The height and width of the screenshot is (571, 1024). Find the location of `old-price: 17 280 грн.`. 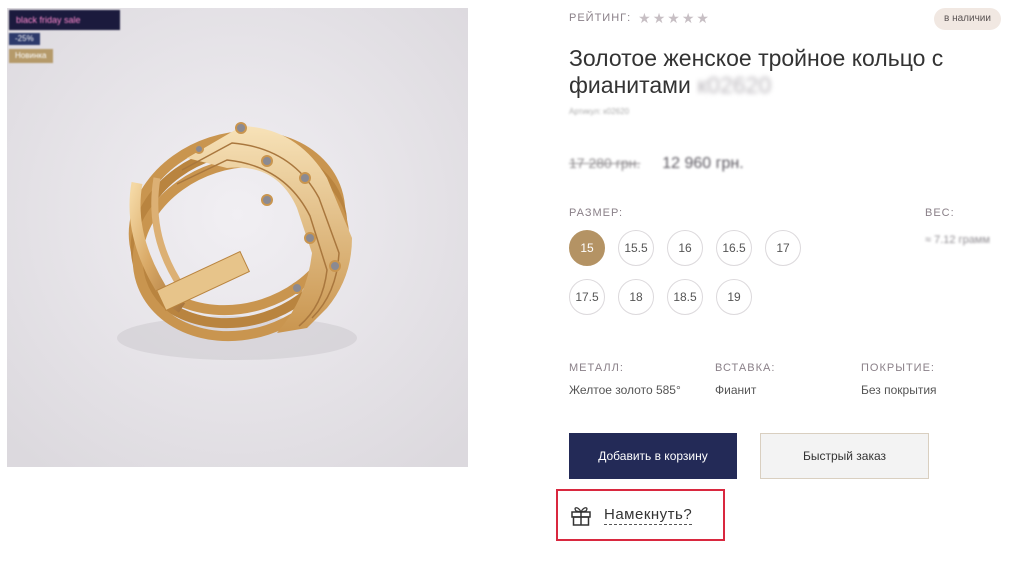

old-price: 17 280 грн. is located at coordinates (605, 163).